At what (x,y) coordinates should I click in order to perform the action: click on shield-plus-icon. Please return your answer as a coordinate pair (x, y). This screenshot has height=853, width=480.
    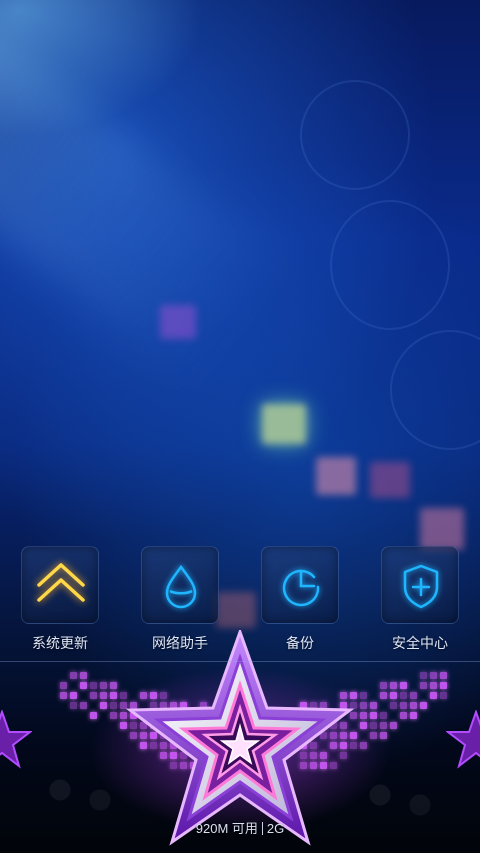
    Looking at the image, I should click on (421, 586).